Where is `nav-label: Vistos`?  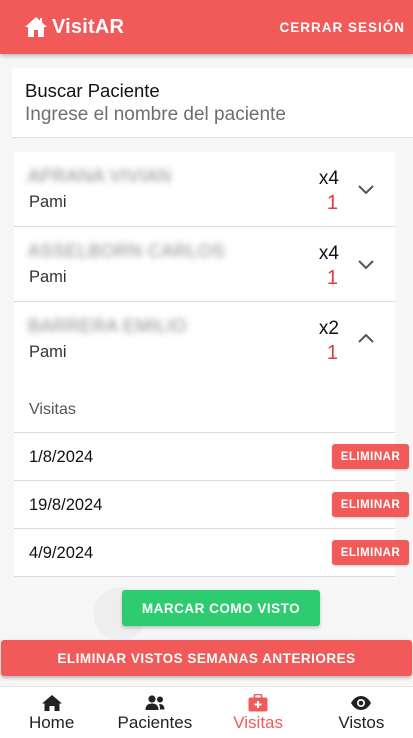 nav-label: Vistos is located at coordinates (361, 722).